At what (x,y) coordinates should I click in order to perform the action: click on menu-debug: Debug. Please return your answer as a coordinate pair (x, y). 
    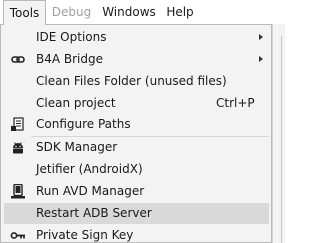
    Looking at the image, I should click on (71, 12).